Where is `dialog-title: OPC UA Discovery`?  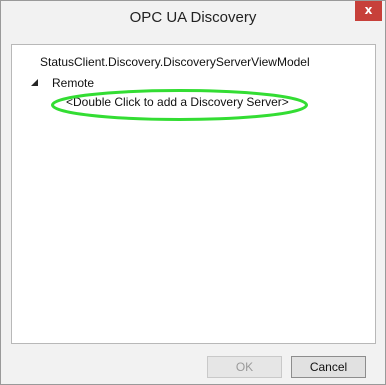
dialog-title: OPC UA Discovery is located at coordinates (193, 17).